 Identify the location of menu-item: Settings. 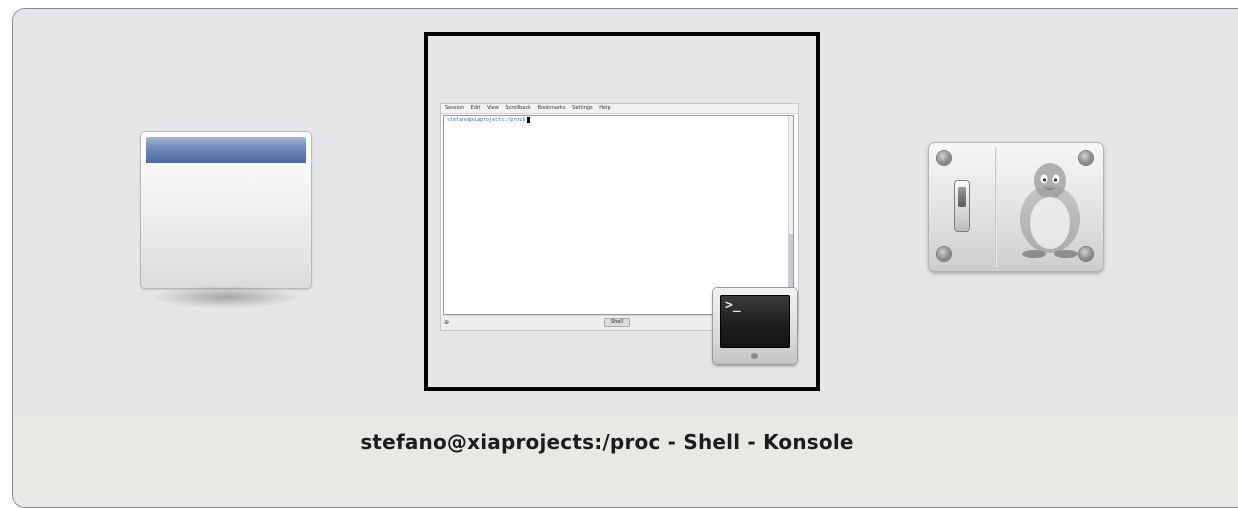
(582, 108).